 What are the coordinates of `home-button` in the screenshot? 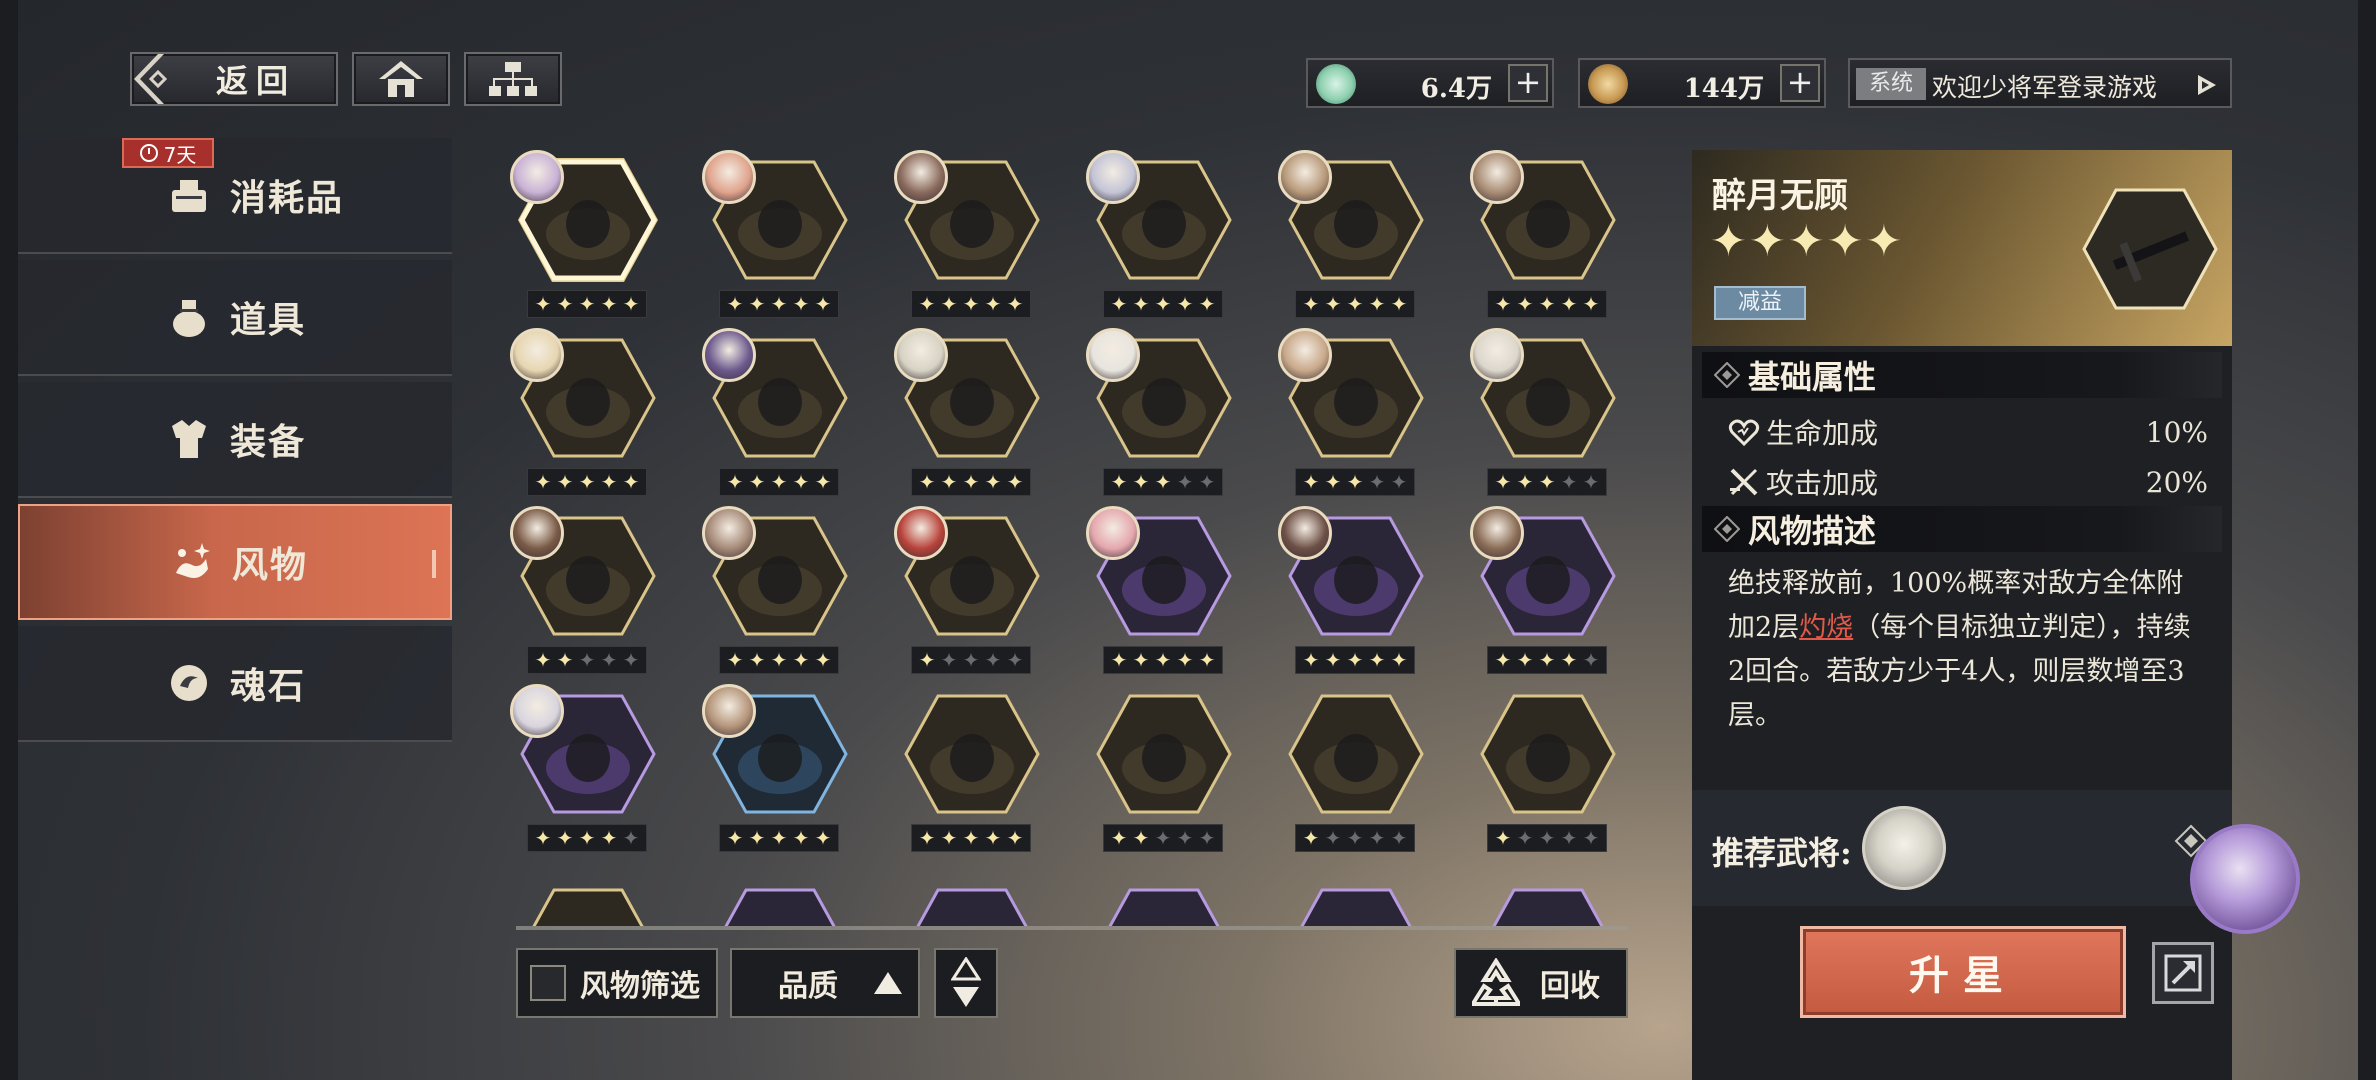 It's located at (401, 79).